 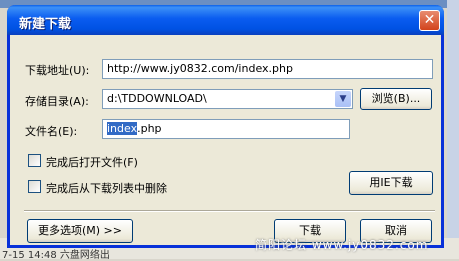 What do you see at coordinates (342, 245) in the screenshot?
I see `watermark-text: 简阳论坛 www.jy0832.com` at bounding box center [342, 245].